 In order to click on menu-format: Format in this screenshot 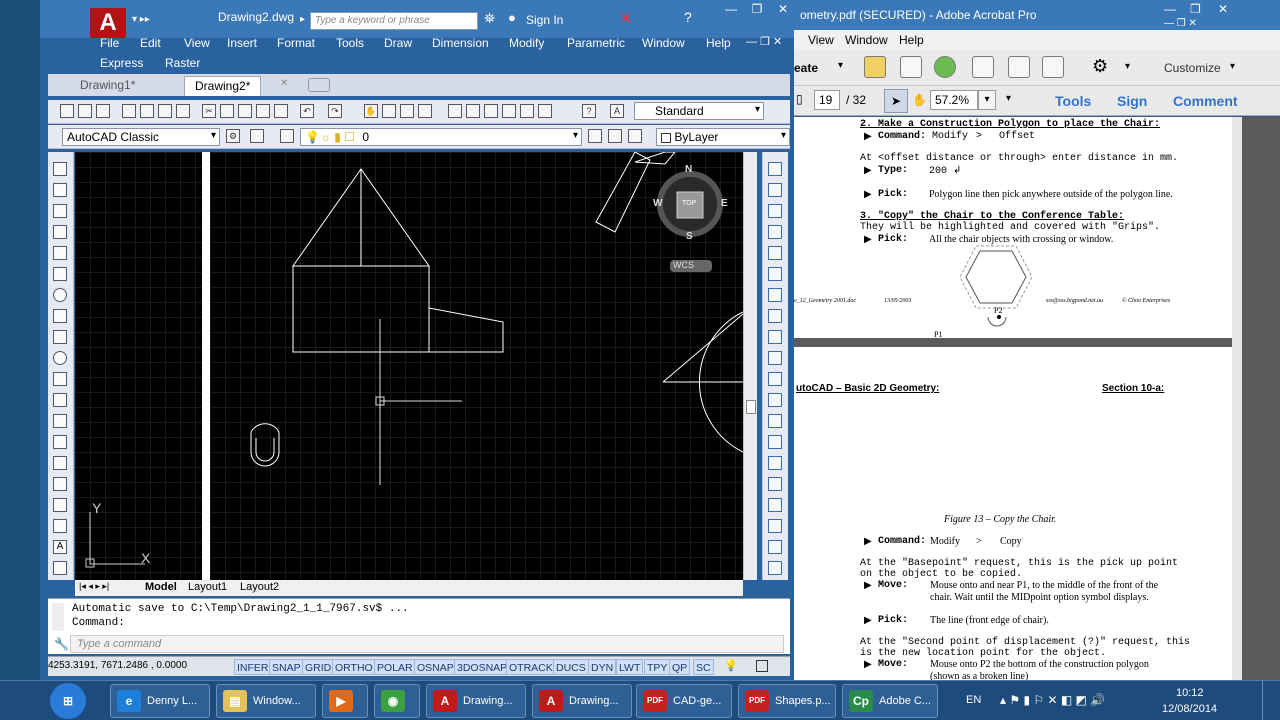, I will do `click(296, 43)`.